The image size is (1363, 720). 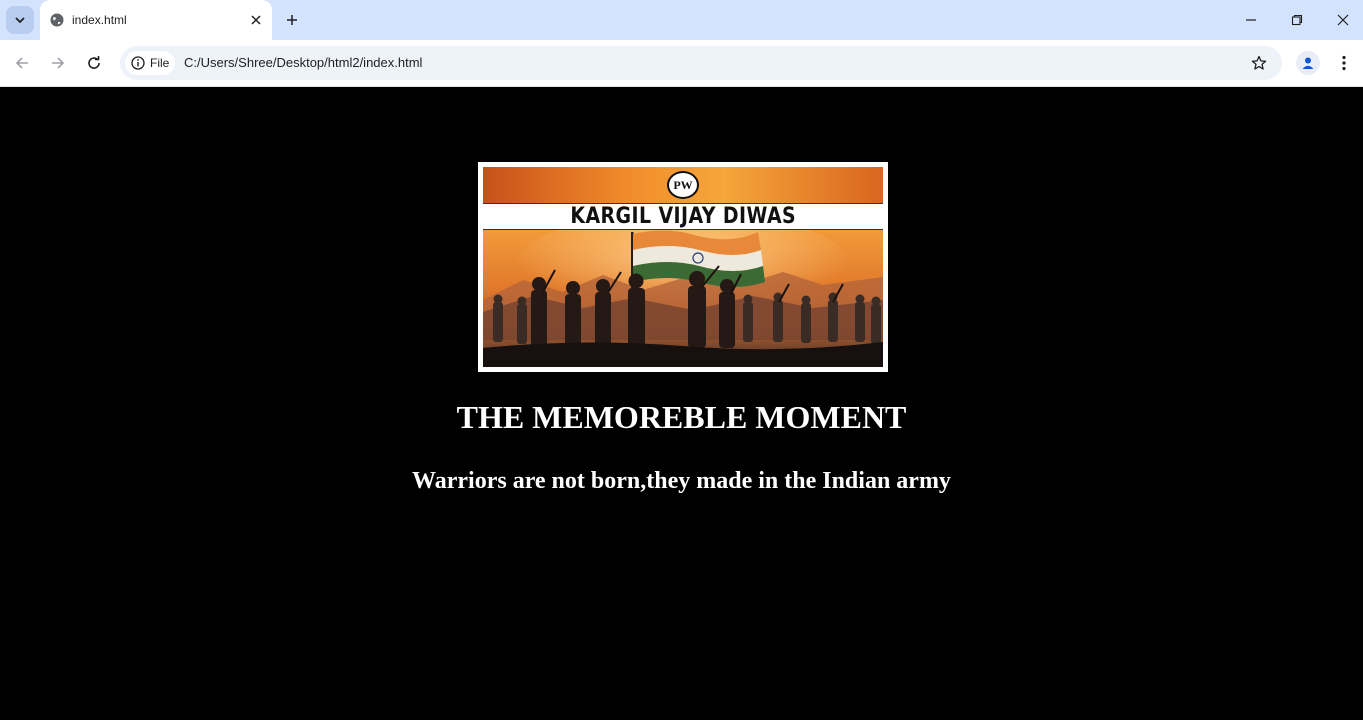 I want to click on bookmark-button, so click(x=1259, y=63).